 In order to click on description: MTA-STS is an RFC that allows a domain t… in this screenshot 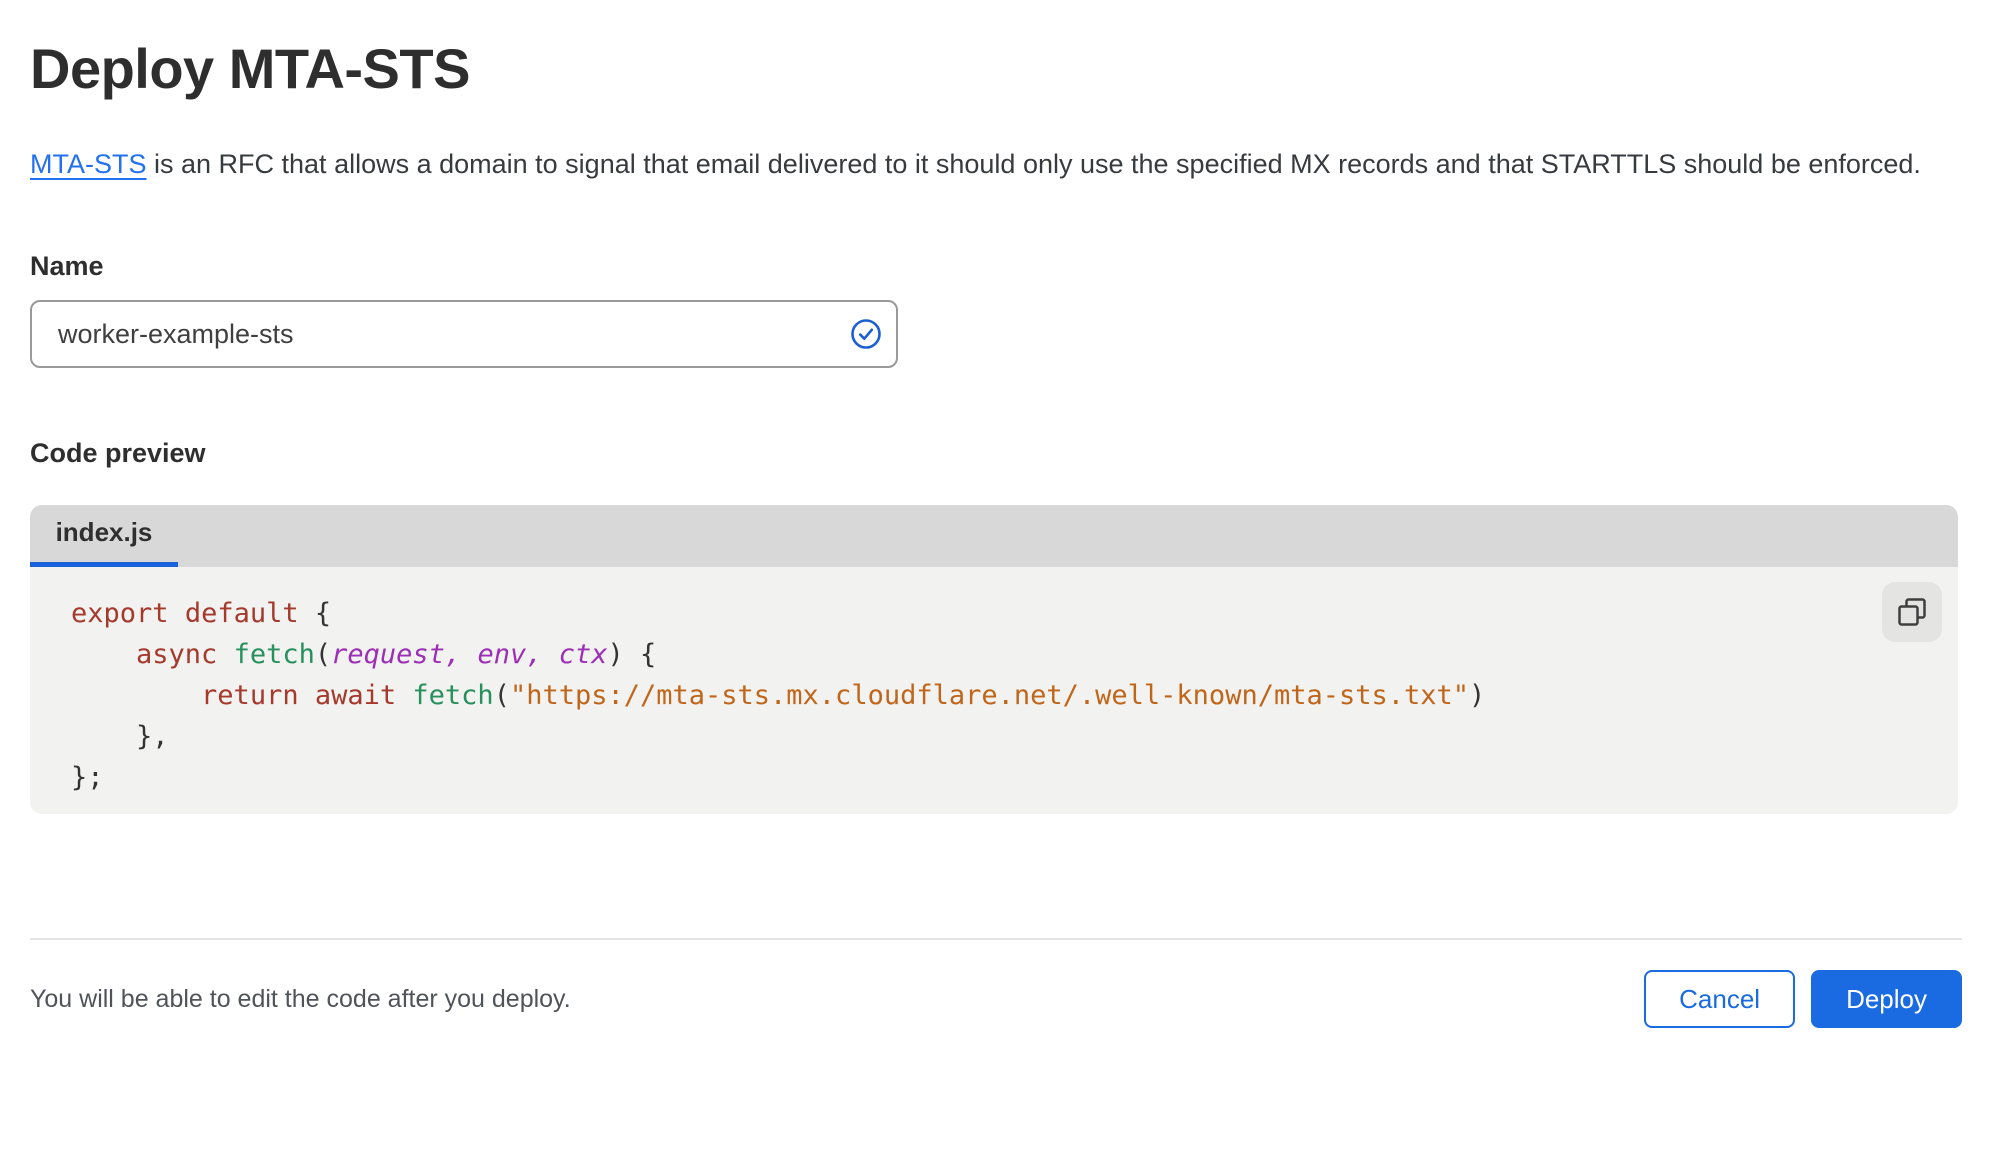, I will do `click(986, 164)`.